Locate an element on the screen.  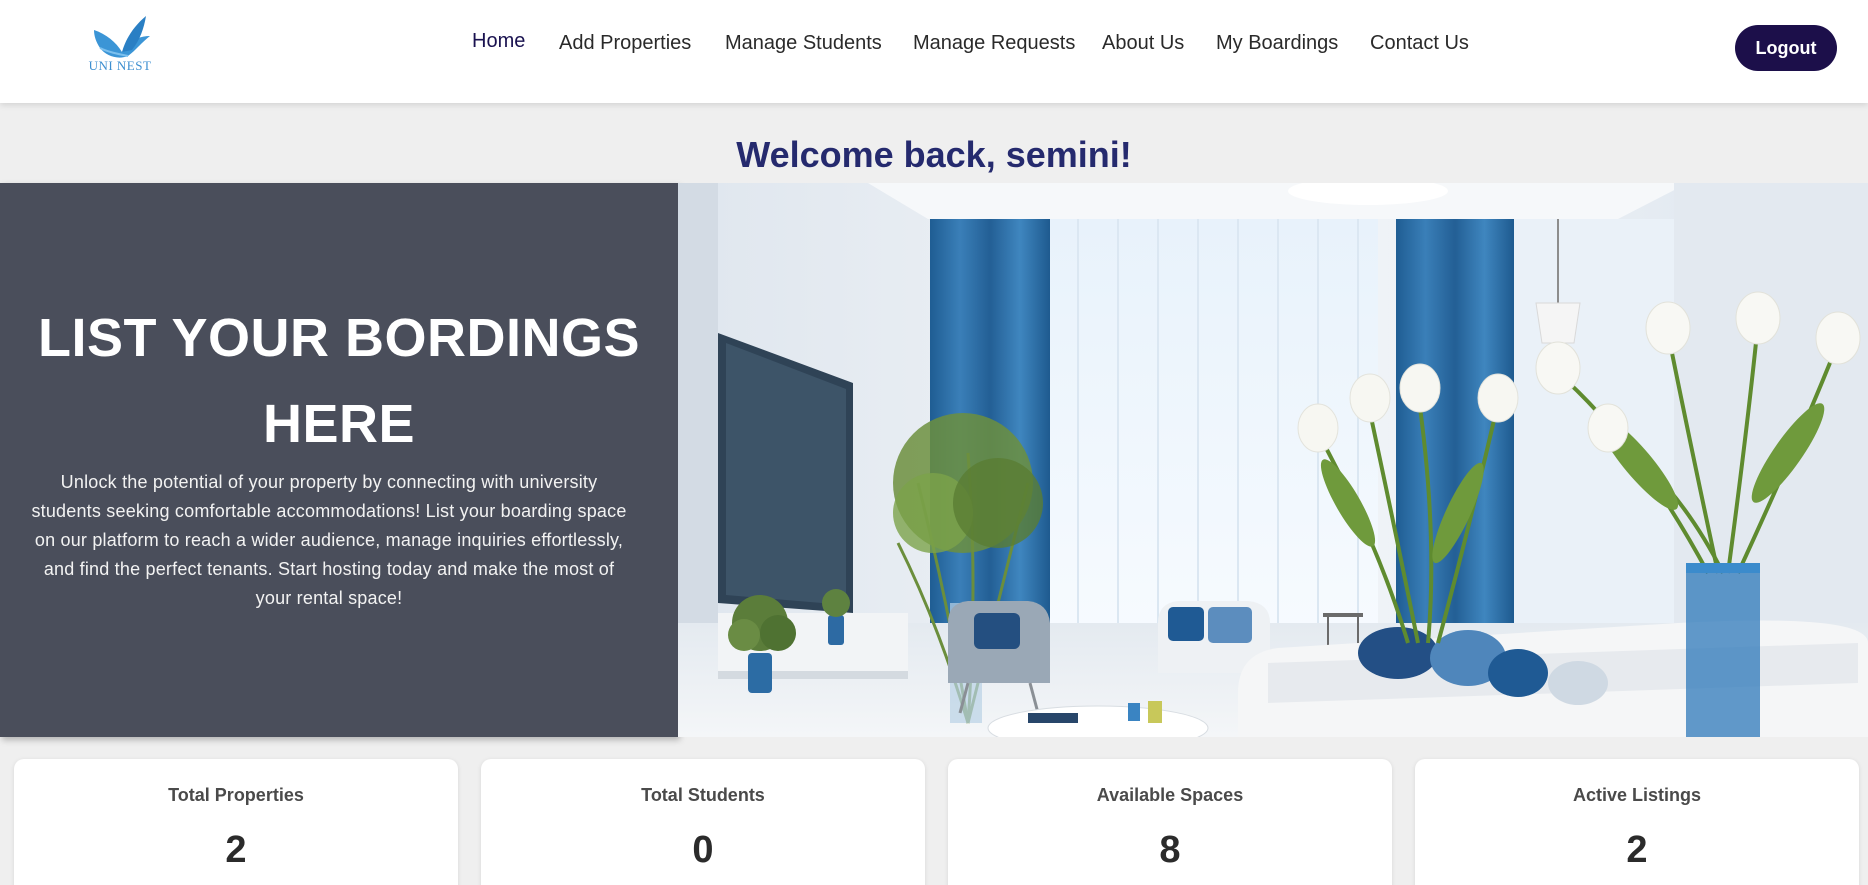
stat-label: Available Spaces is located at coordinates (1170, 795).